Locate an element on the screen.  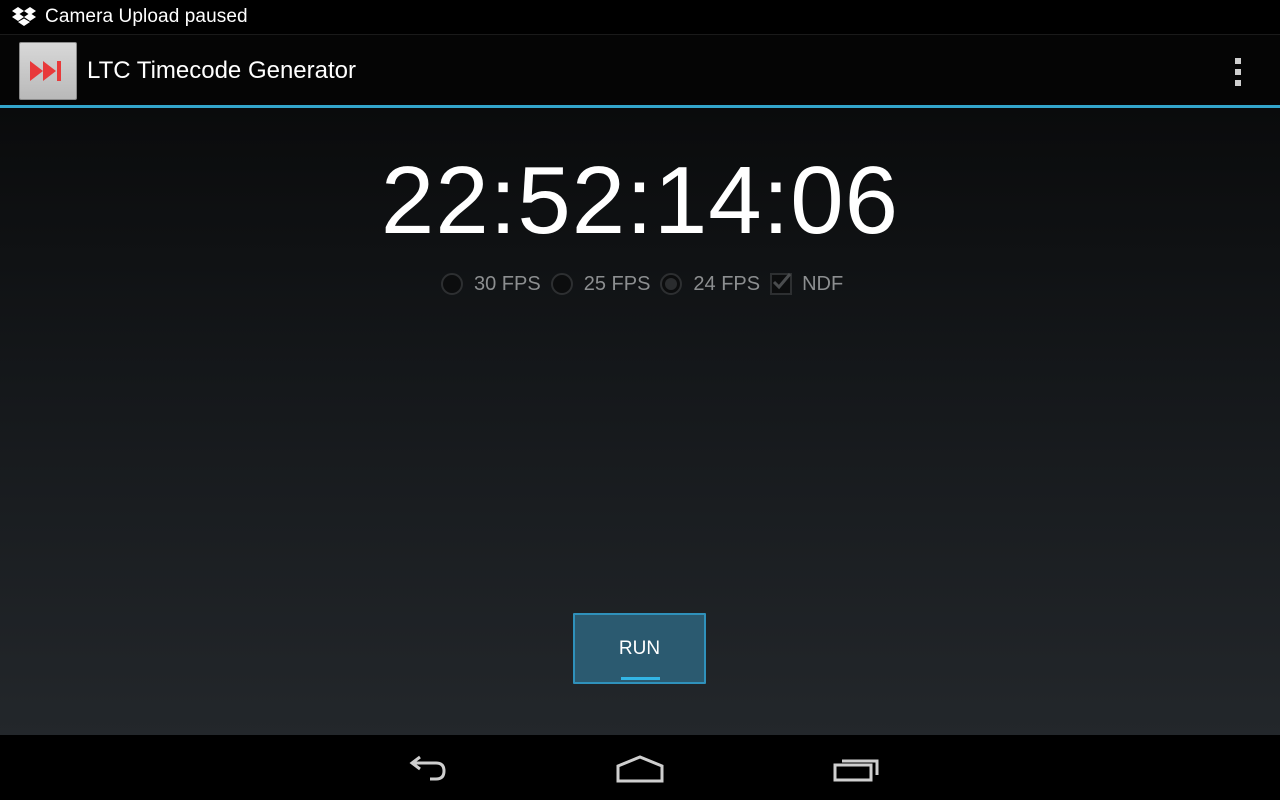
run-button-label: RUN is located at coordinates (639, 648).